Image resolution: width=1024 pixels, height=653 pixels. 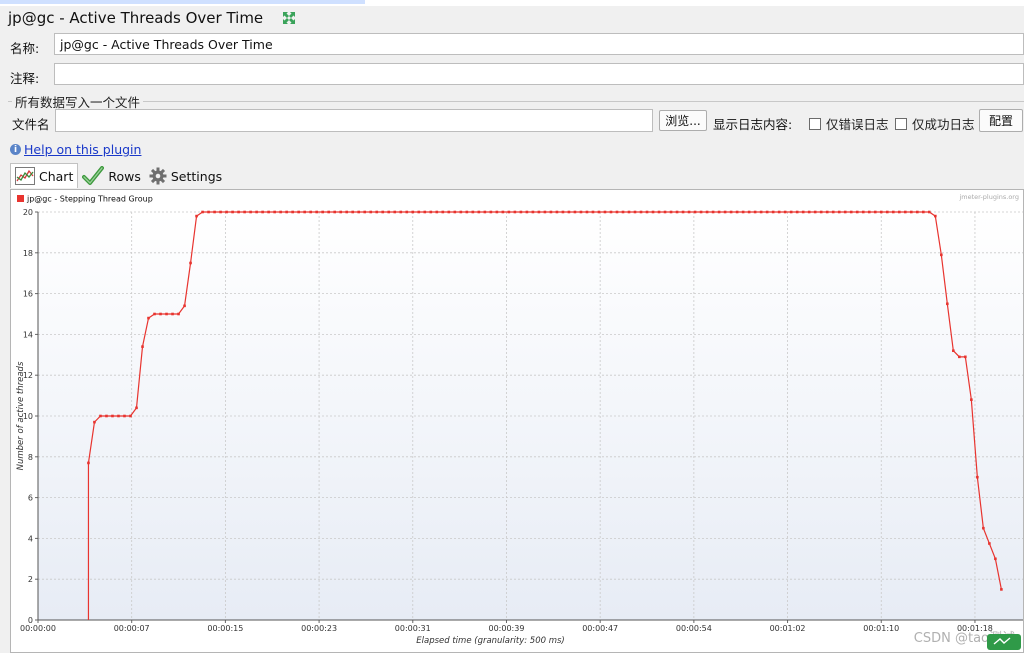 I want to click on tab-settings: Settings, so click(x=185, y=176).